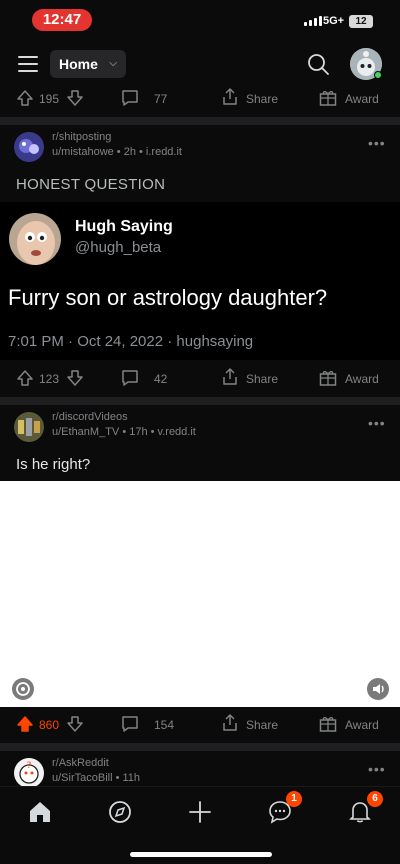 Image resolution: width=400 pixels, height=864 pixels. What do you see at coordinates (53, 464) in the screenshot?
I see `post-title: Is he right?` at bounding box center [53, 464].